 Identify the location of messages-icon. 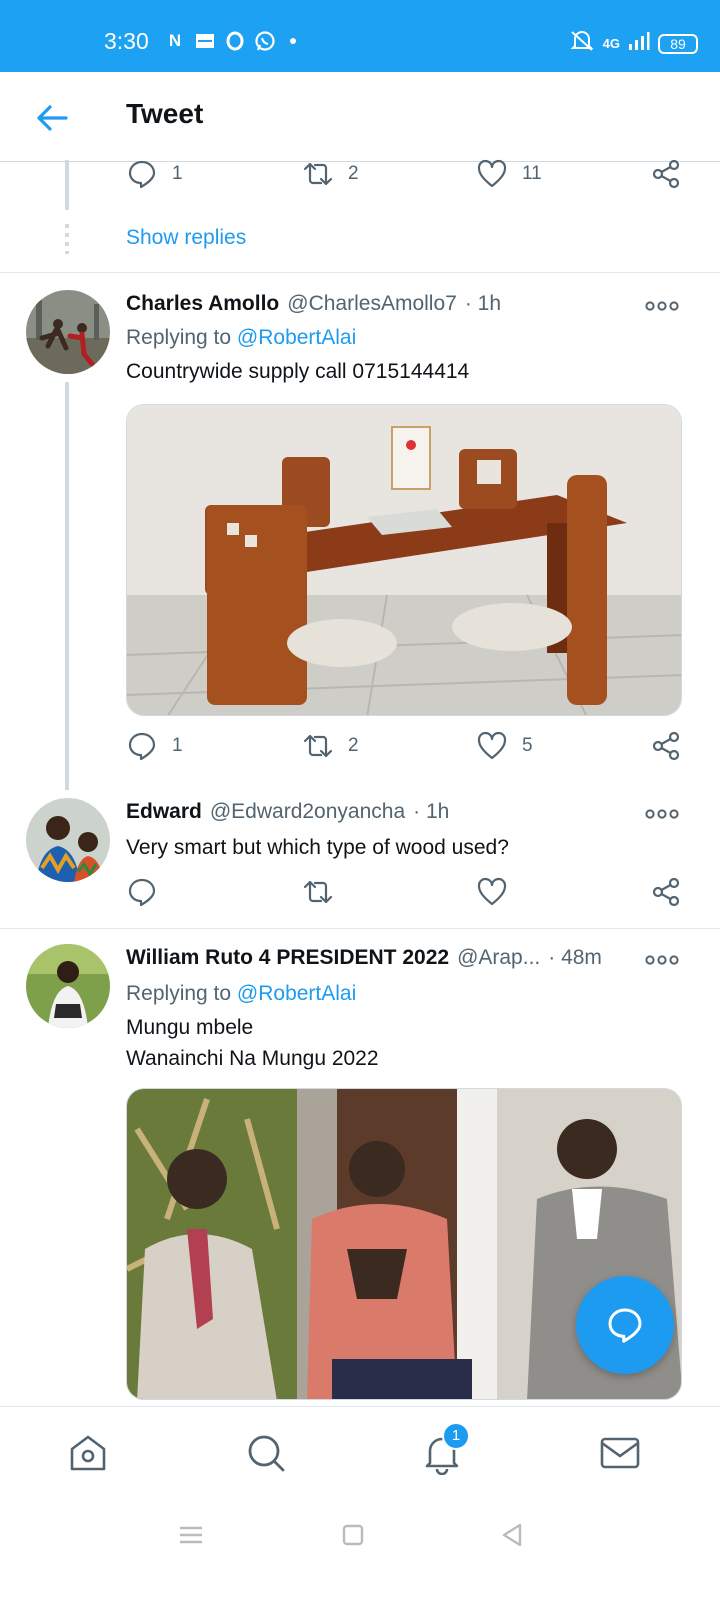
(620, 1453).